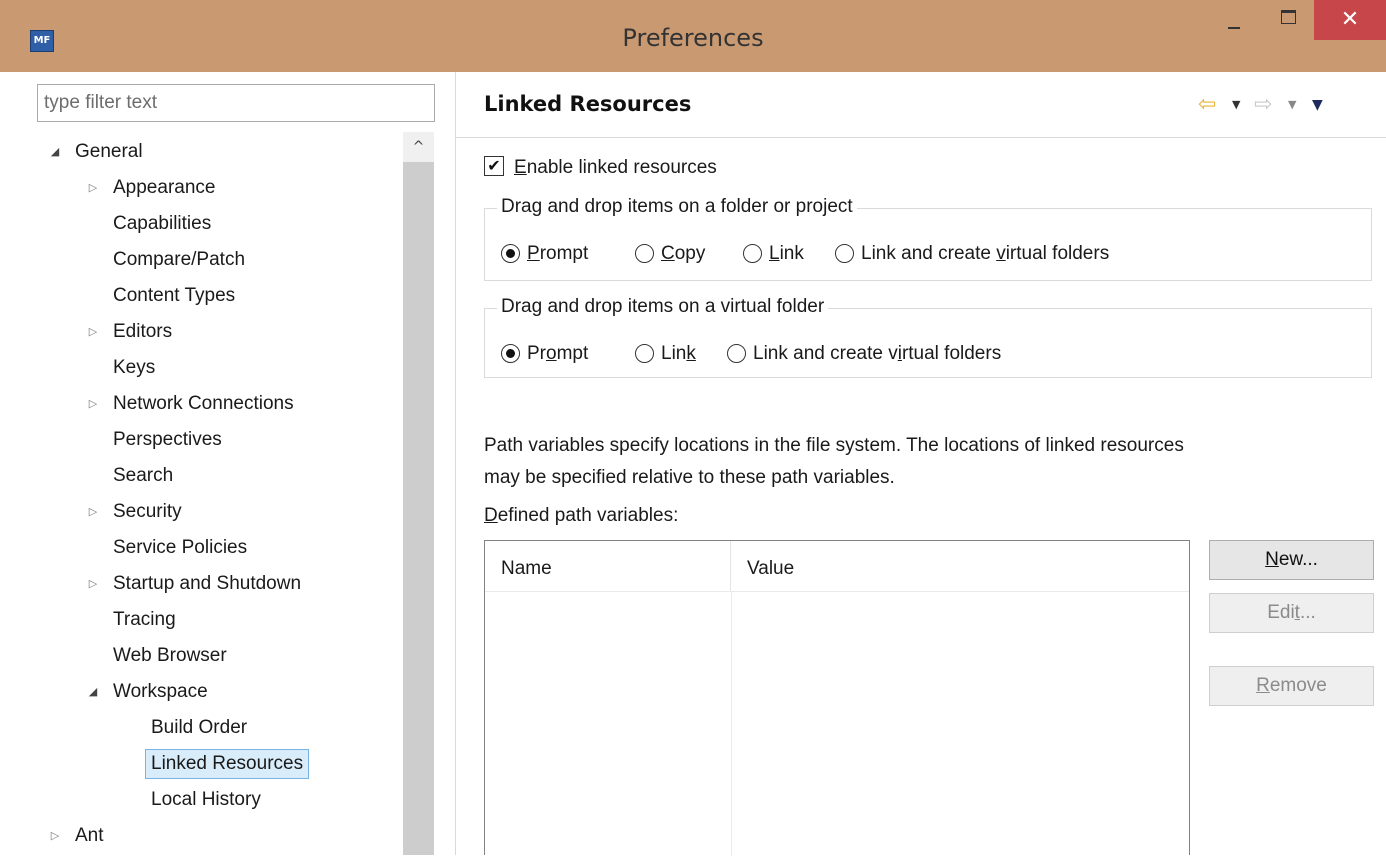  What do you see at coordinates (663, 307) in the screenshot?
I see `virtual-drop-group-title: Drag and drop items on a virtual folder` at bounding box center [663, 307].